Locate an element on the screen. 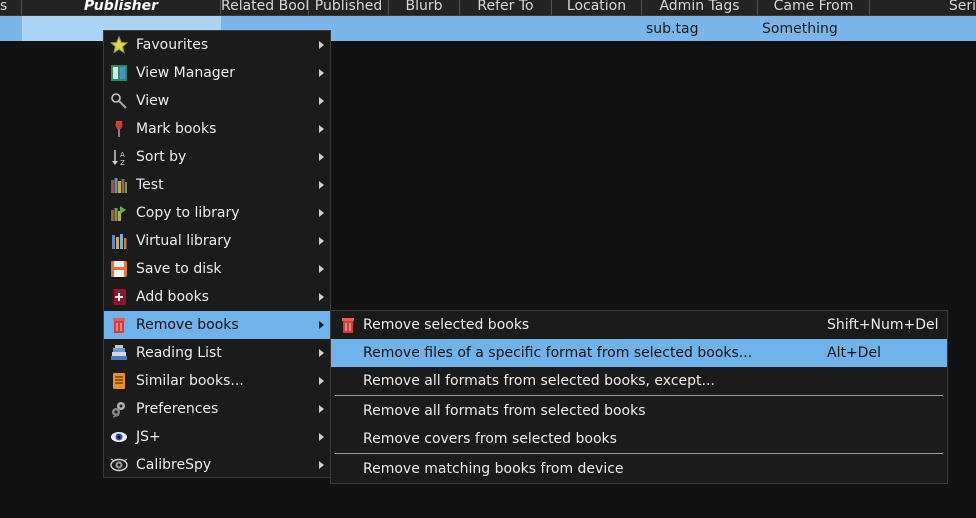 The width and height of the screenshot is (976, 518). menu-item-calibrespy: CalibreSpy is located at coordinates (217, 465).